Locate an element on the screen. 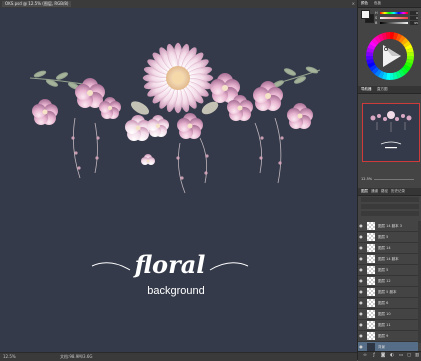 The image size is (421, 361). navigator-preview is located at coordinates (391, 132).